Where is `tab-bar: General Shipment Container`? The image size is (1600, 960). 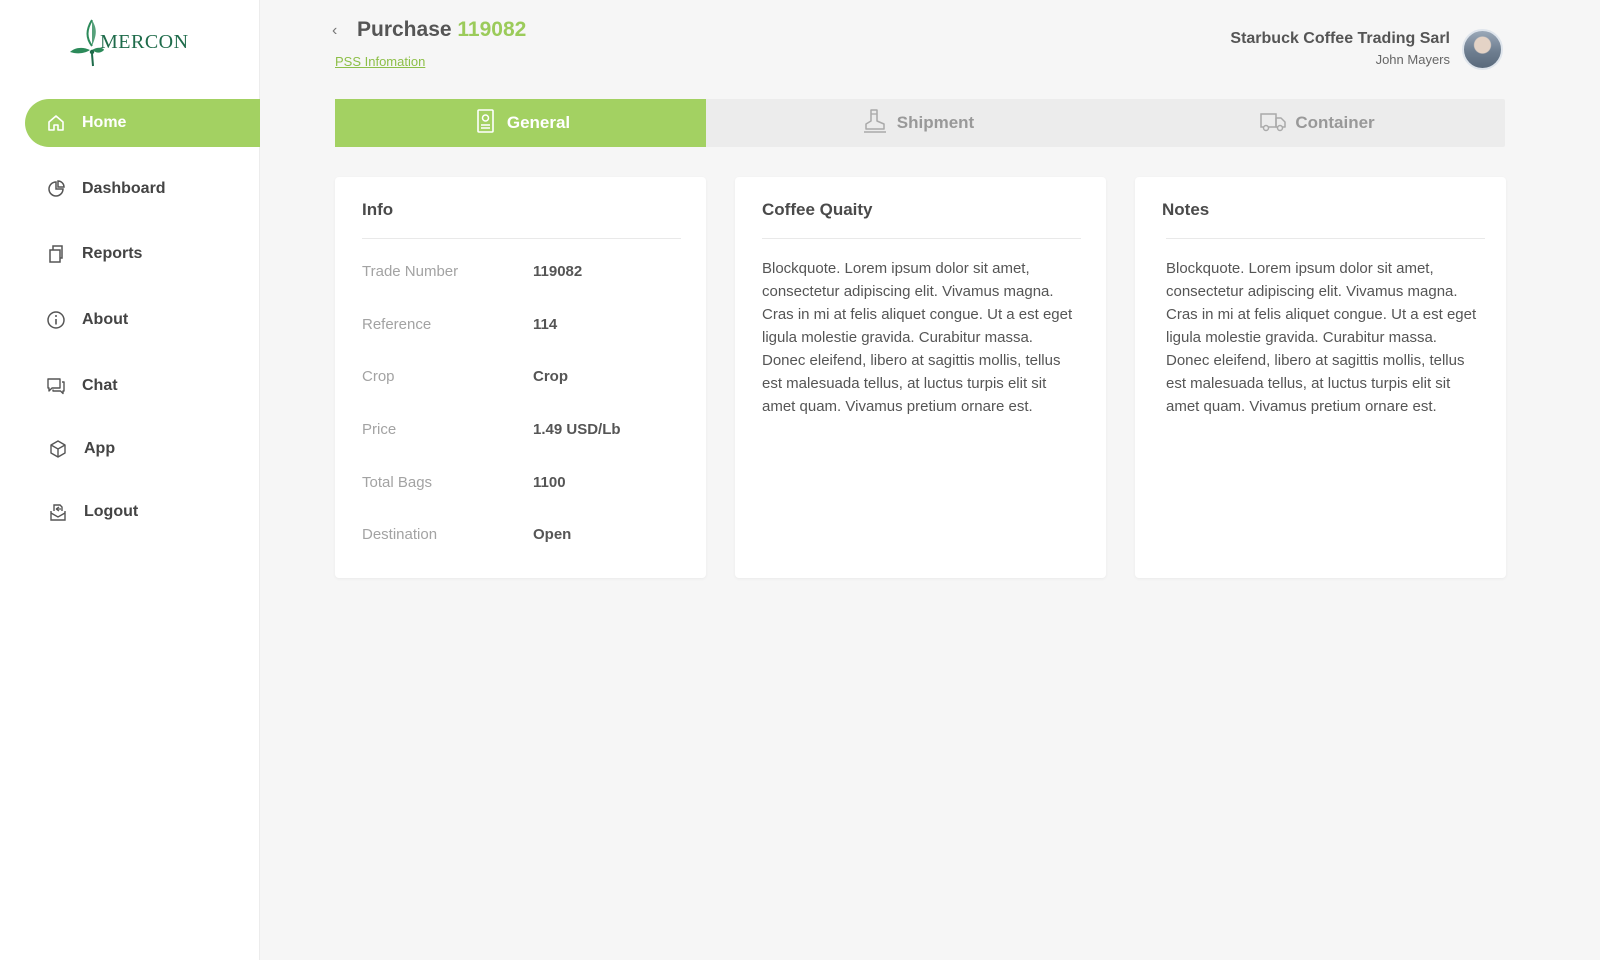 tab-bar: General Shipment Container is located at coordinates (920, 123).